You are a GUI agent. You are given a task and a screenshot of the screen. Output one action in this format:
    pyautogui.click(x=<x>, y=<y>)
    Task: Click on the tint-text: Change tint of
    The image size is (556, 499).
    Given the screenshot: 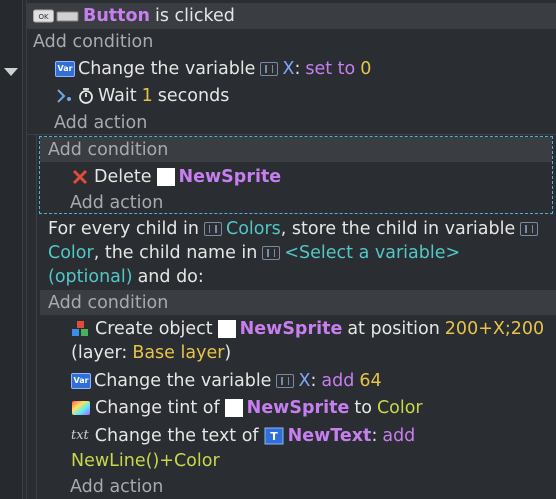 What is the action you would take?
    pyautogui.click(x=157, y=408)
    